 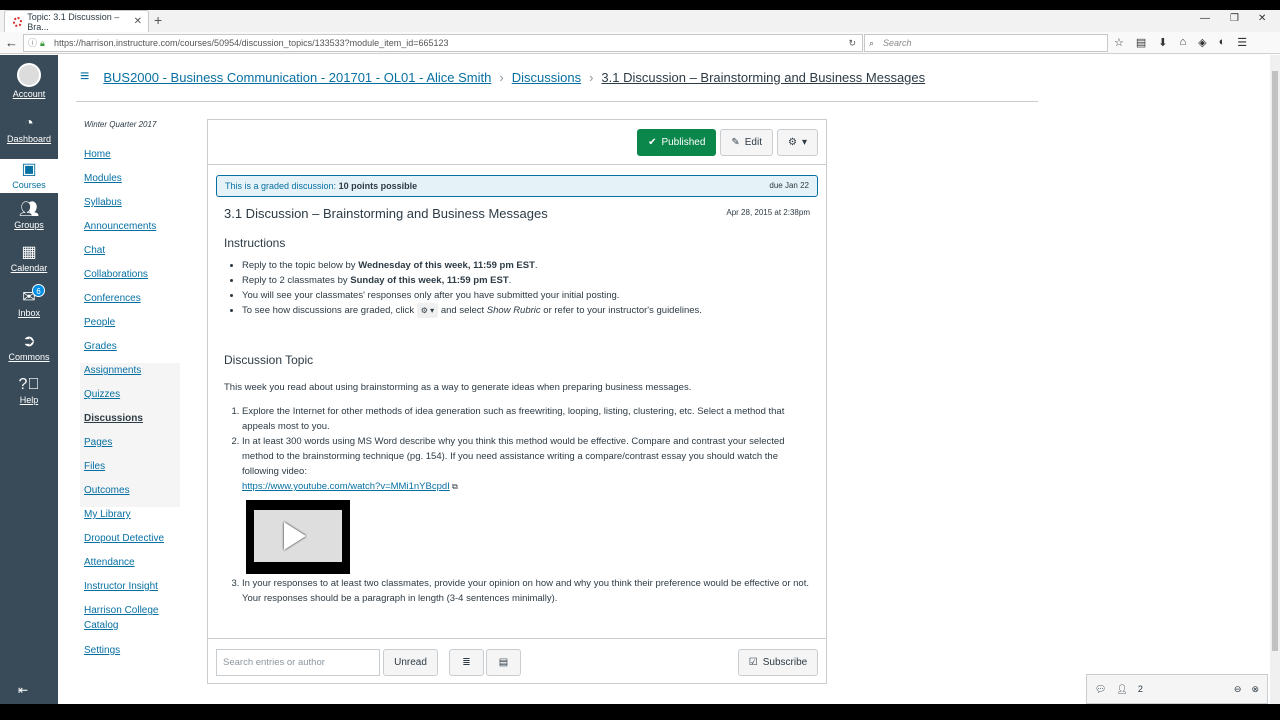 What do you see at coordinates (130, 495) in the screenshot?
I see `course-nav-outcomes: Outcomes` at bounding box center [130, 495].